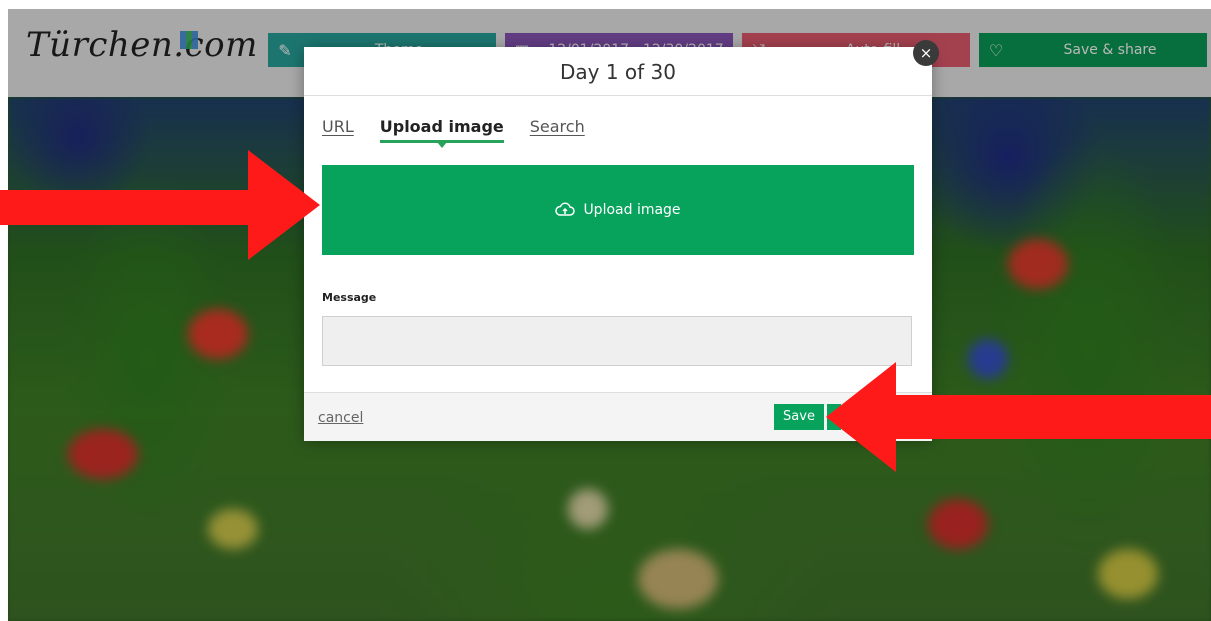 The height and width of the screenshot is (621, 1211). I want to click on upload-image-label: Upload image, so click(632, 210).